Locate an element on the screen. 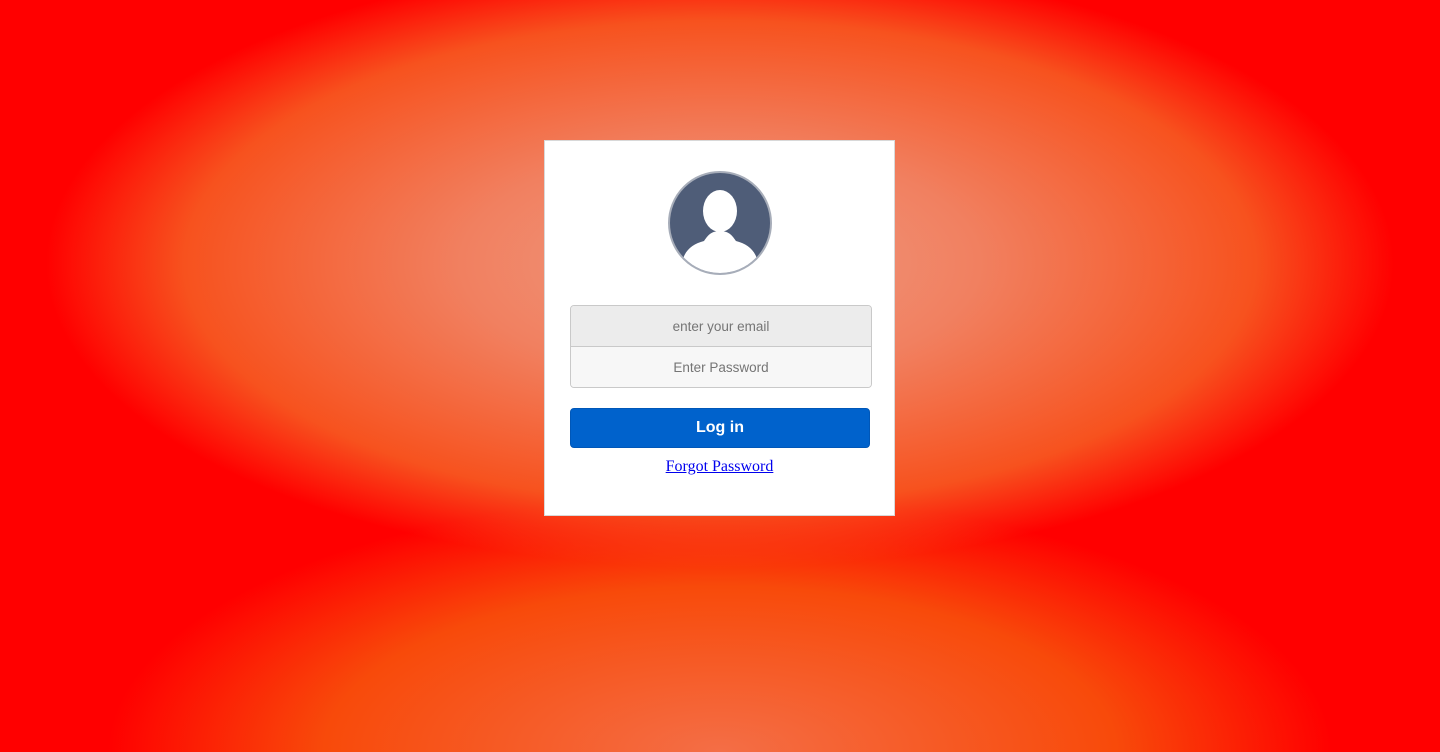 This screenshot has height=752, width=1440. login-button: Log in is located at coordinates (720, 428).